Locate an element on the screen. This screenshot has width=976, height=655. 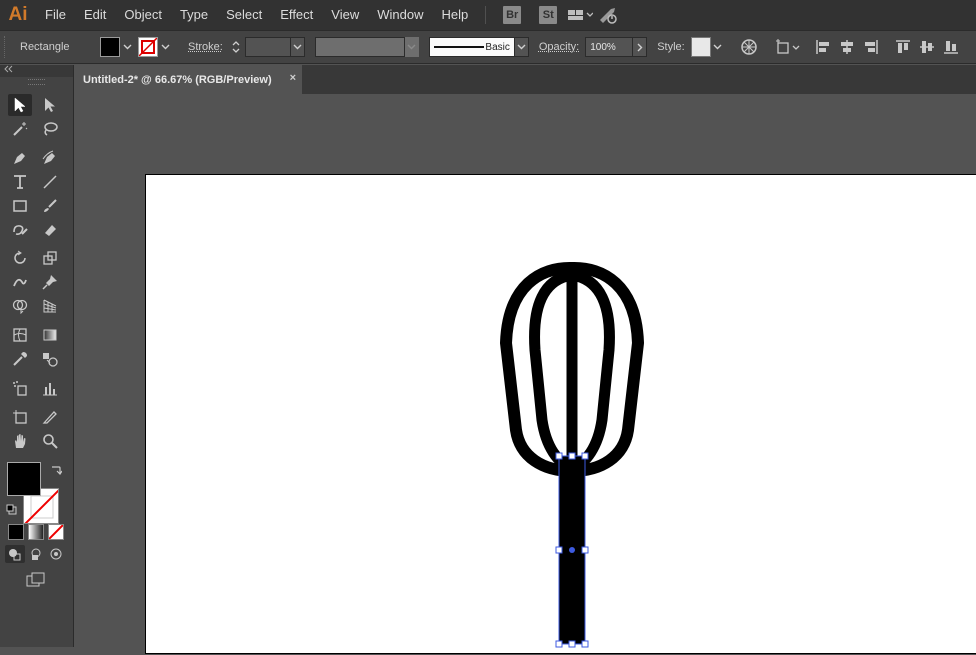
fill-dropdown is located at coordinates (127, 47).